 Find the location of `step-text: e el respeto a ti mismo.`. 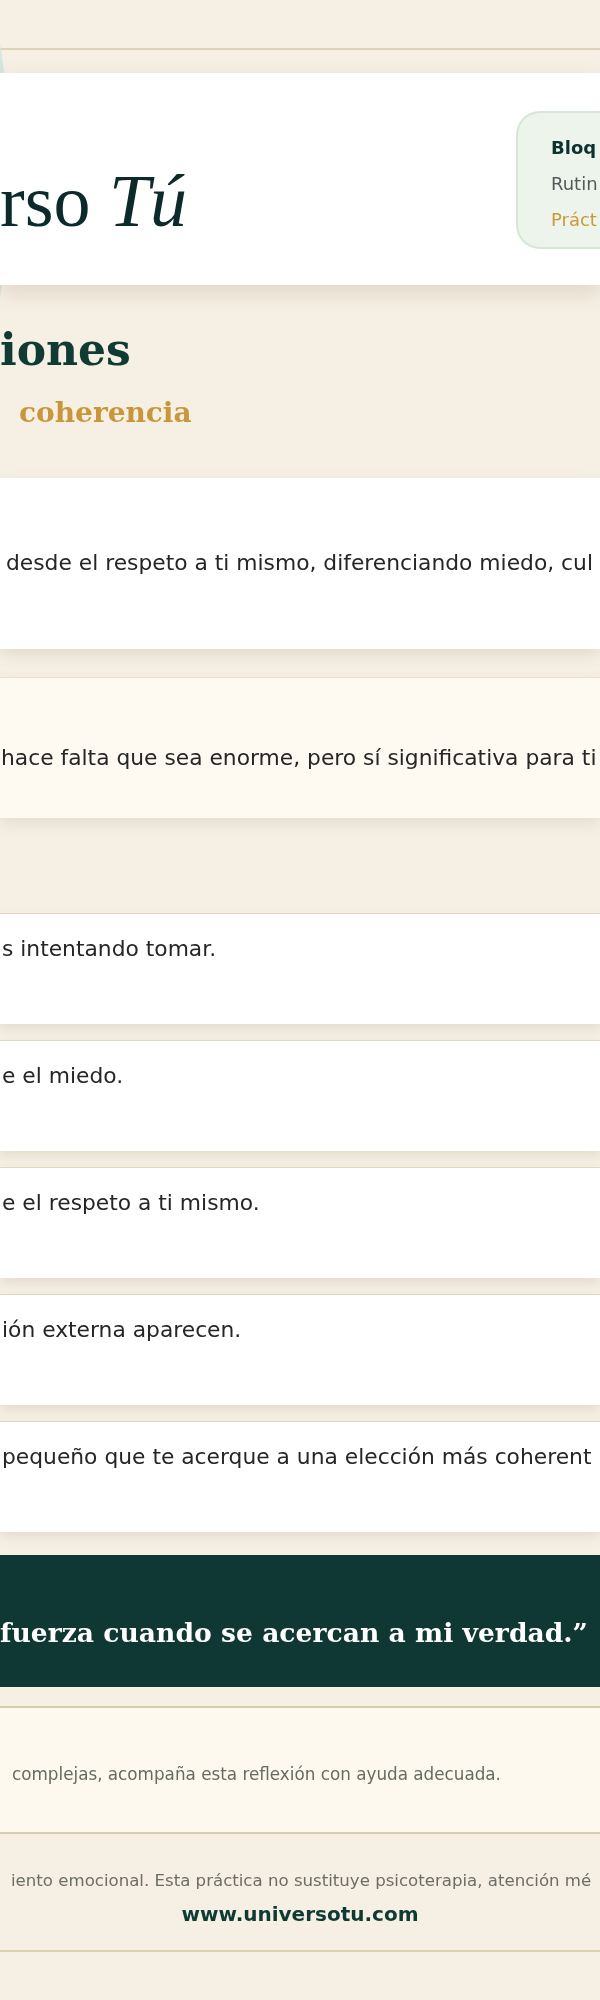

step-text: e el respeto a ti mismo. is located at coordinates (131, 1203).